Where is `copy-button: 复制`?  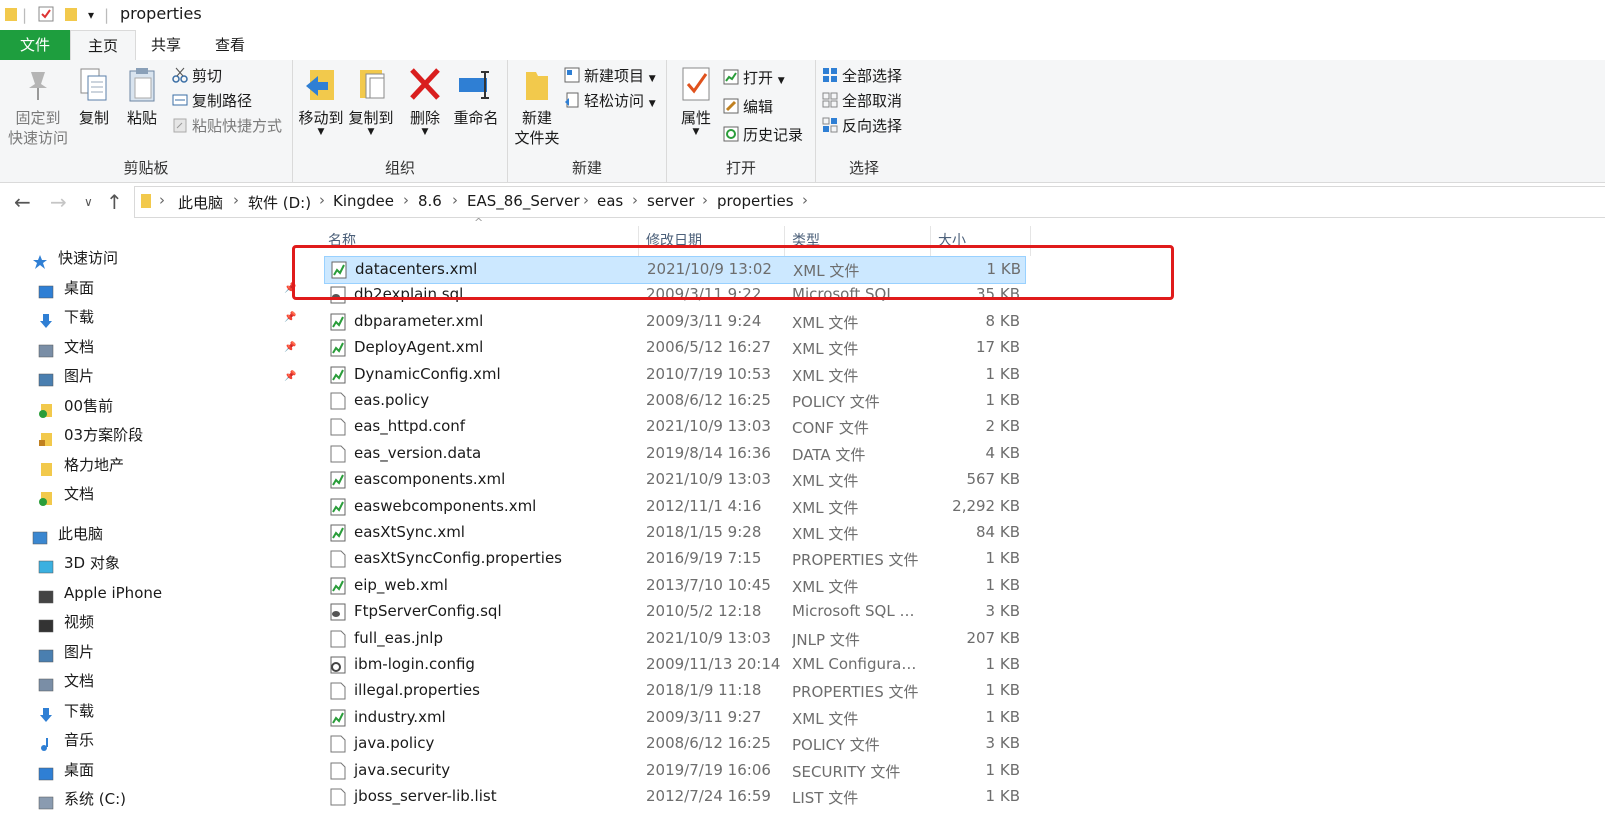 copy-button: 复制 is located at coordinates (94, 97).